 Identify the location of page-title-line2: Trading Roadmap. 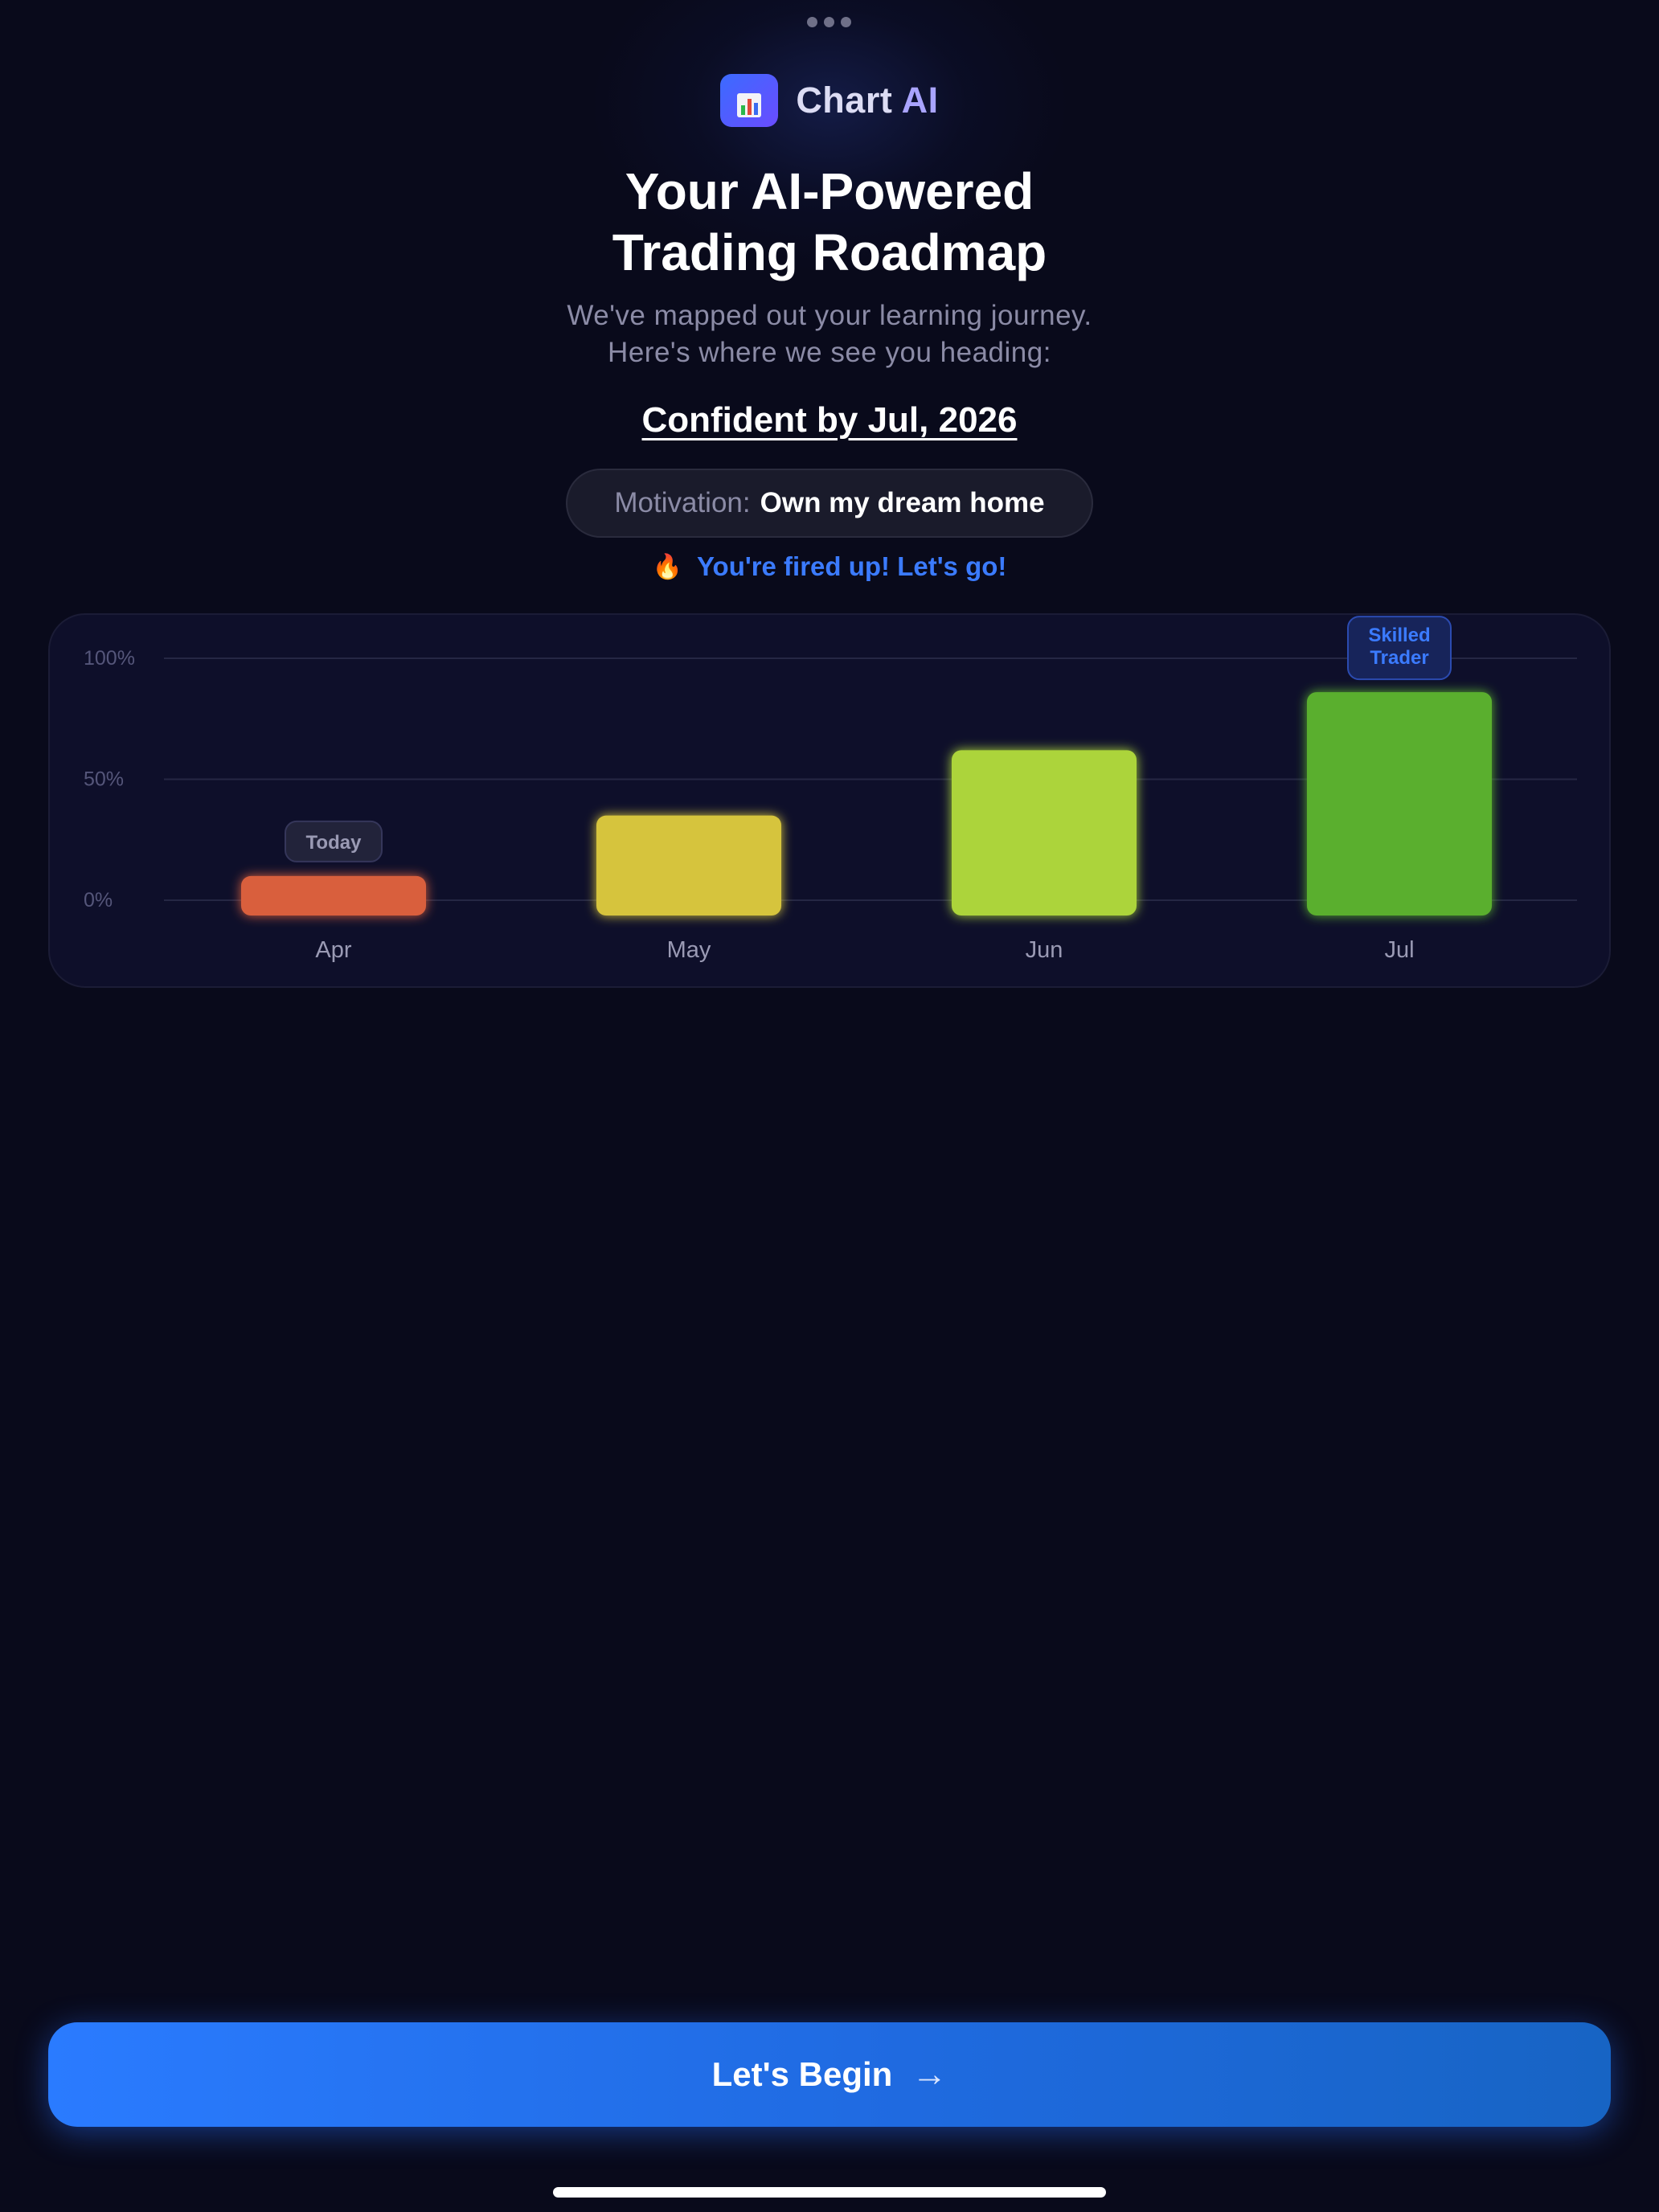
(829, 252).